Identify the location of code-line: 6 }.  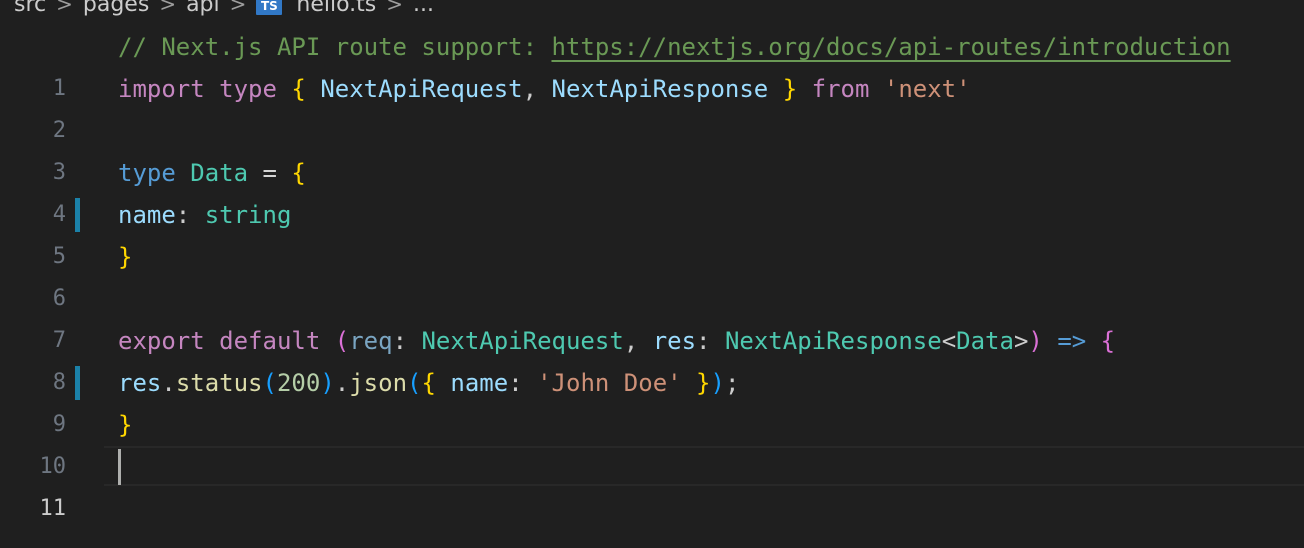
(652, 273).